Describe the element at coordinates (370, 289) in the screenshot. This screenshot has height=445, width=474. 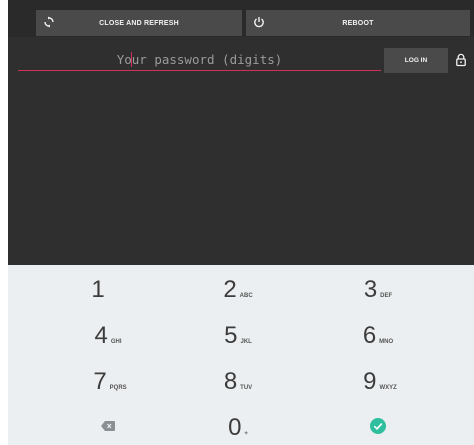
I see `key-digit: 3` at that location.